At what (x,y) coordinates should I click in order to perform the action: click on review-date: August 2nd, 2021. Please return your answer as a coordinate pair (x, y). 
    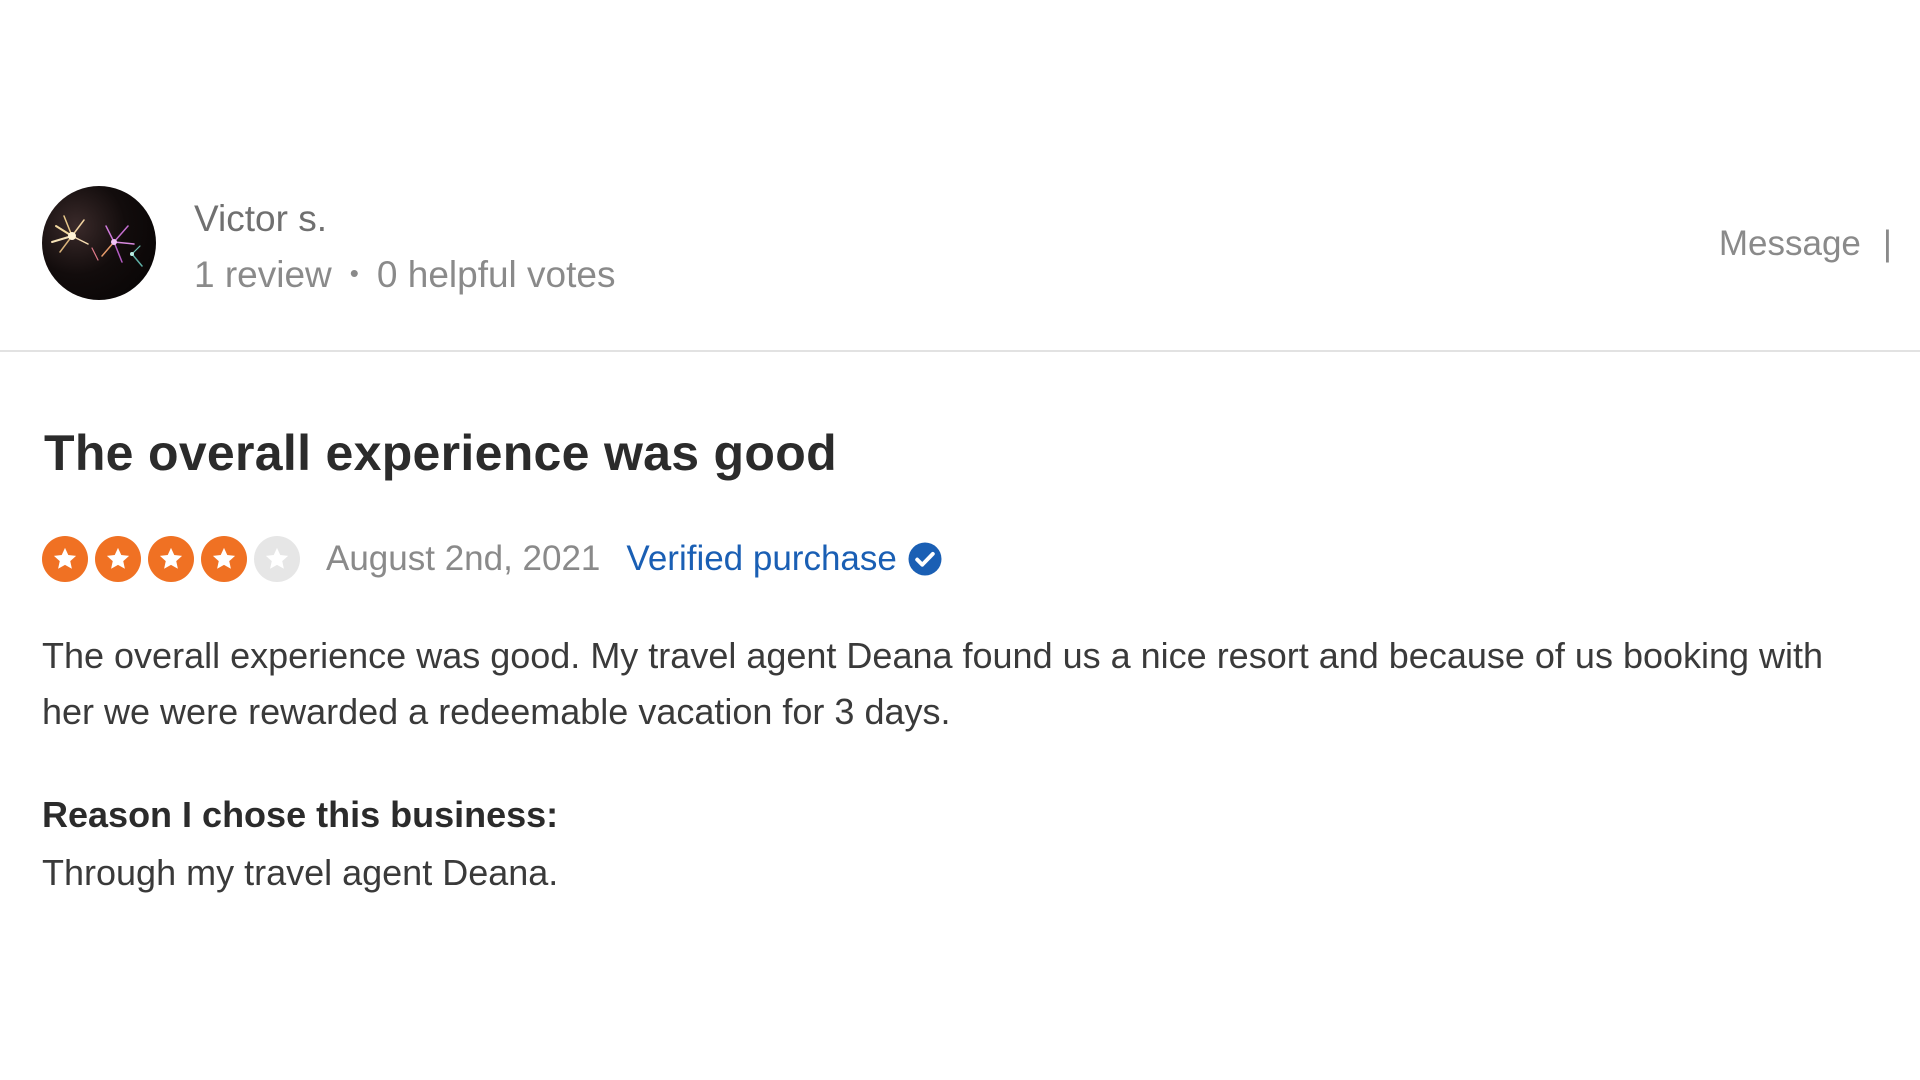
    Looking at the image, I should click on (463, 558).